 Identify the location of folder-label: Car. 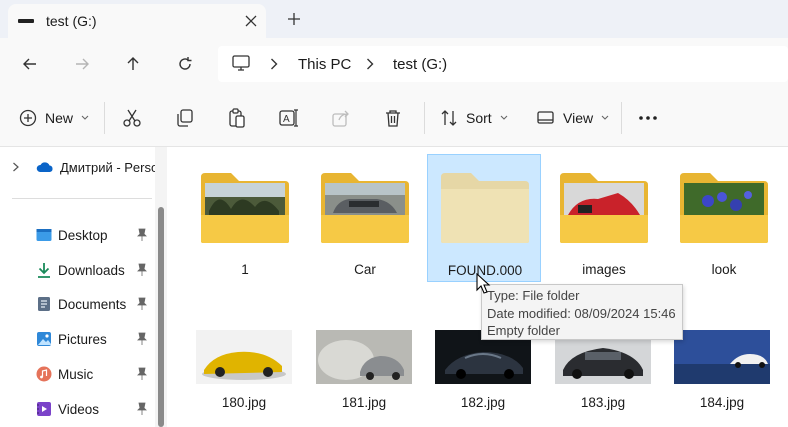
(365, 269).